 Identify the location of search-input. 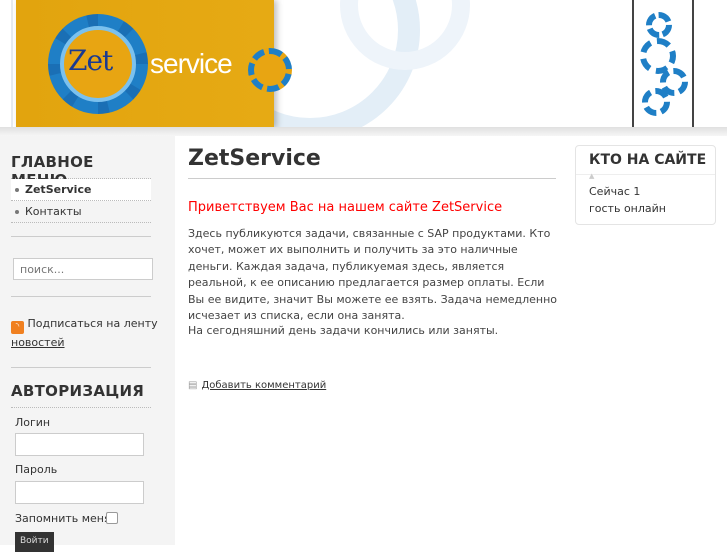
(83, 269).